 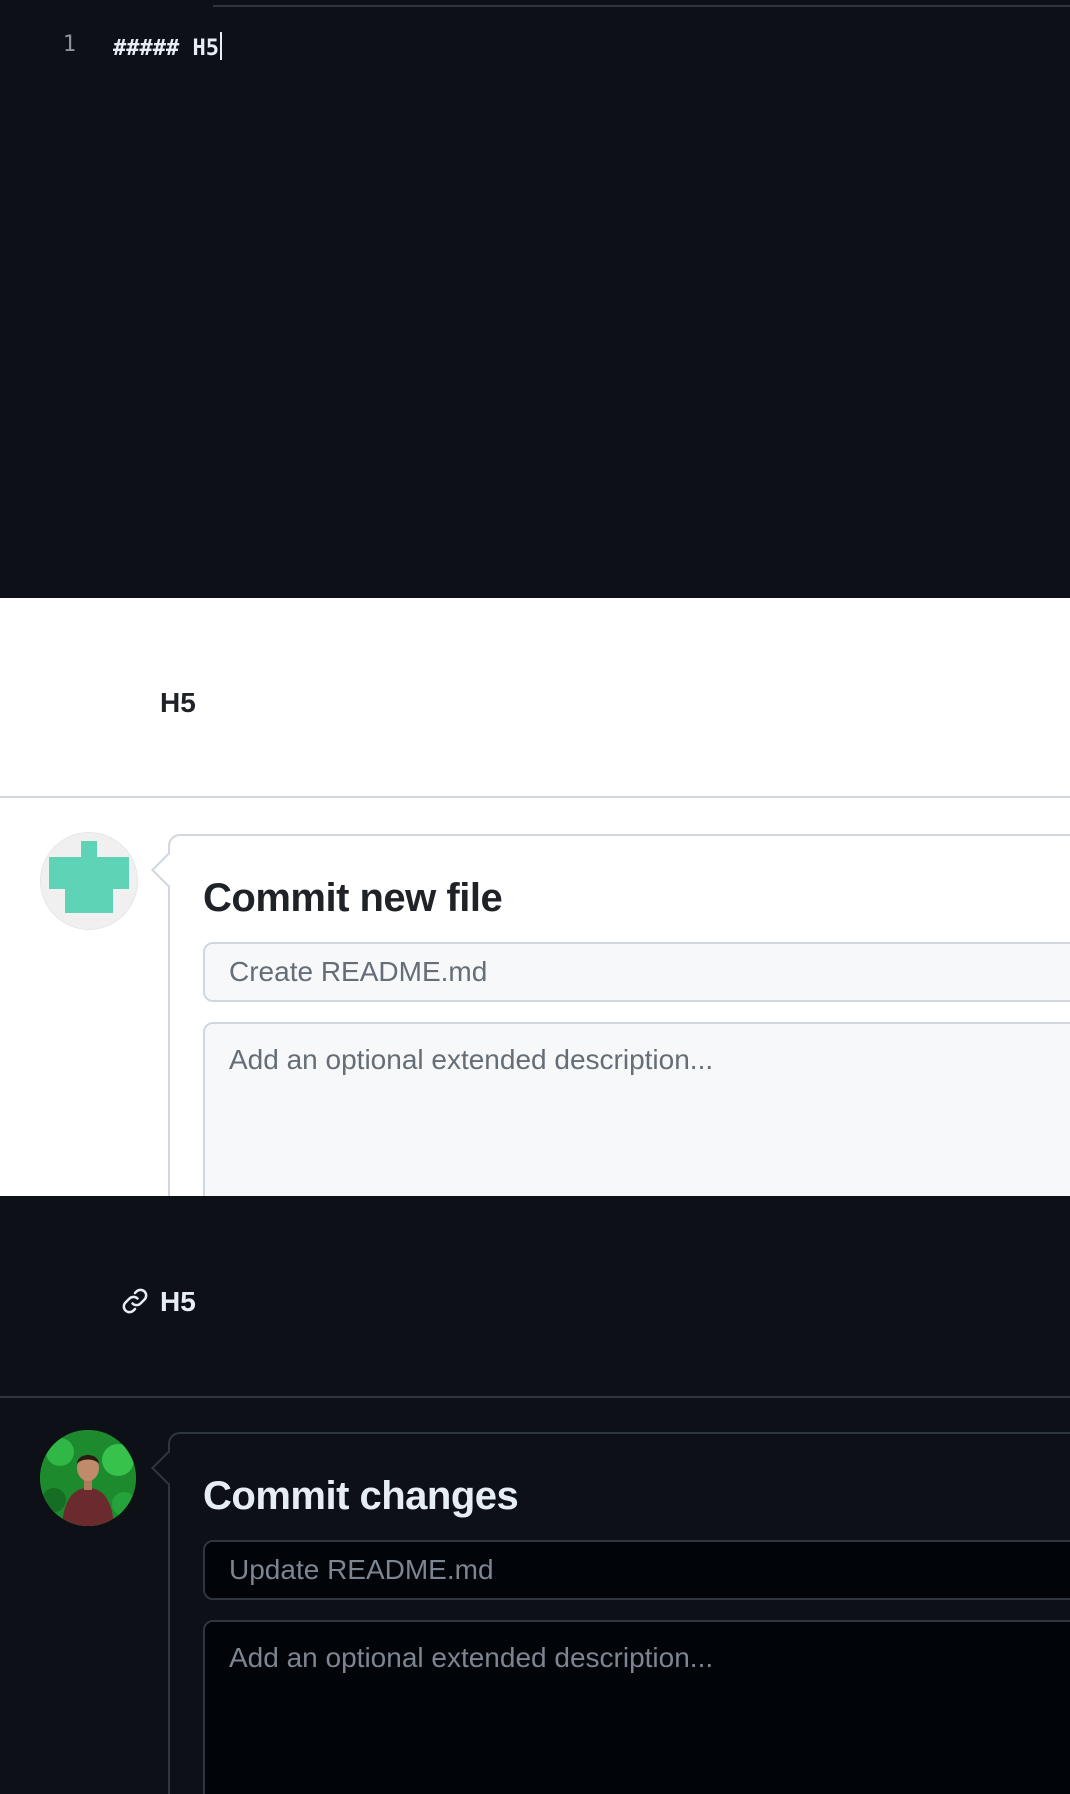 I want to click on link-icon, so click(x=135, y=1301).